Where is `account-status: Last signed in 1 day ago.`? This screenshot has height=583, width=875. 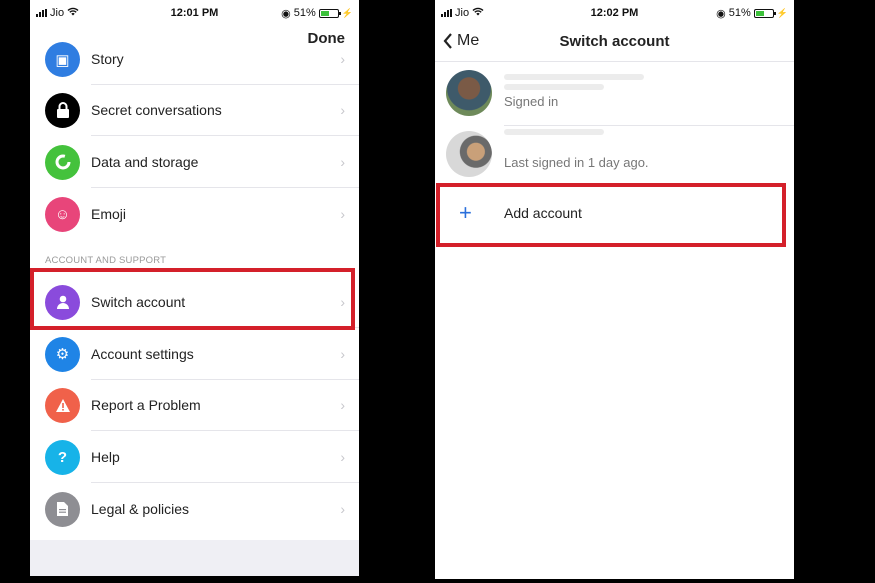 account-status: Last signed in 1 day ago. is located at coordinates (576, 162).